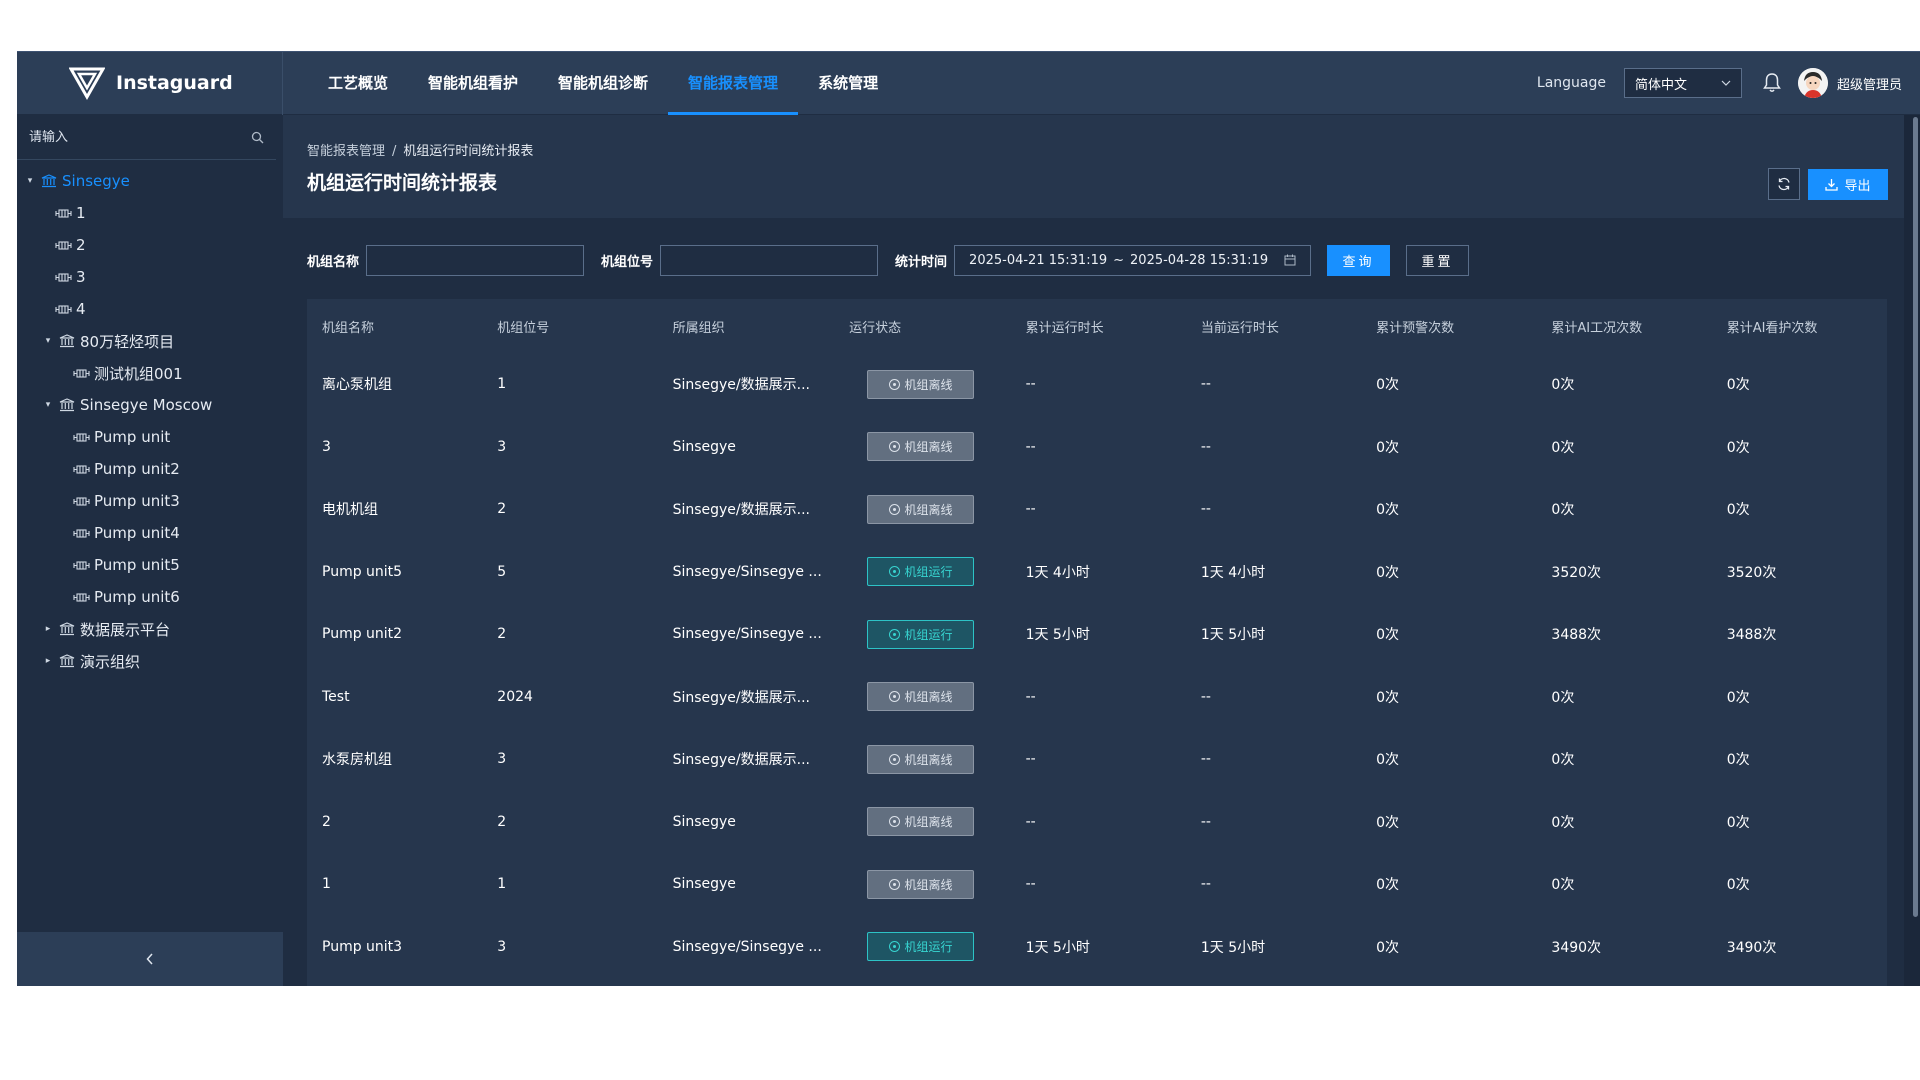 The image size is (1920, 1080). What do you see at coordinates (1869, 83) in the screenshot?
I see `user-name: 超级管理员` at bounding box center [1869, 83].